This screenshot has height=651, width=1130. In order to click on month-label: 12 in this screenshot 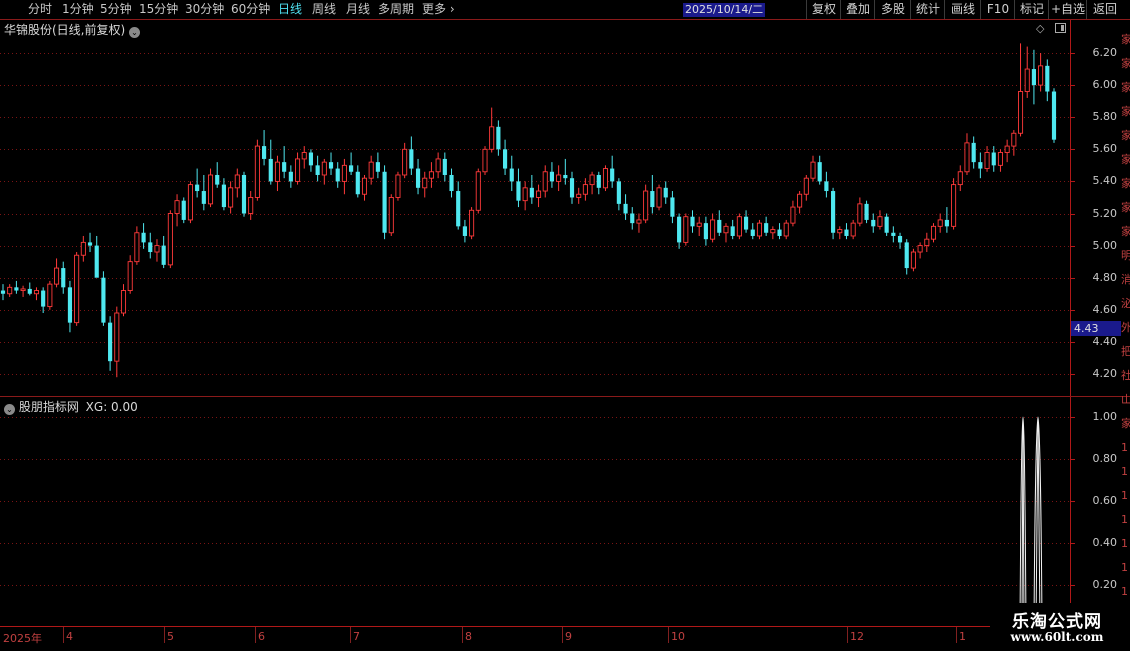, I will do `click(857, 636)`.